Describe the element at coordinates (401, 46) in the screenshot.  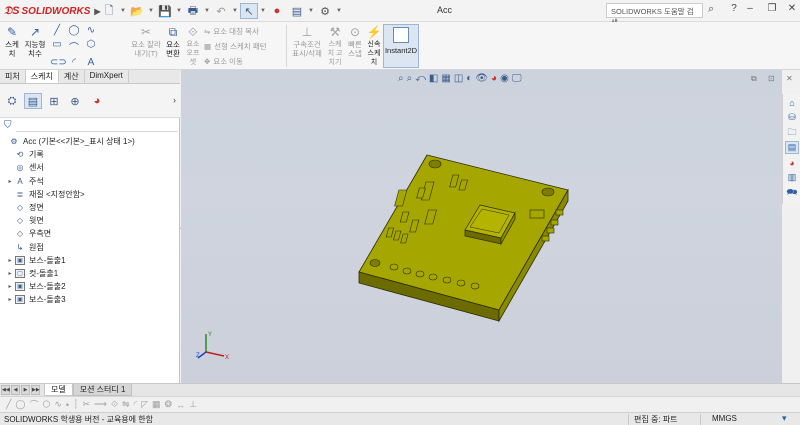
I see `instant2d-button: Instant2D` at that location.